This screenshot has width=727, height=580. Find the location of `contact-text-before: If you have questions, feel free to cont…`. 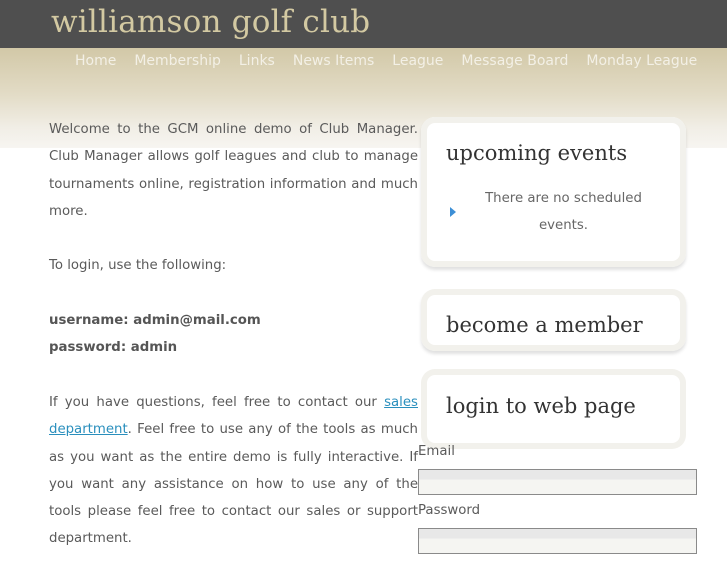

contact-text-before: If you have questions, feel free to cont… is located at coordinates (217, 402).